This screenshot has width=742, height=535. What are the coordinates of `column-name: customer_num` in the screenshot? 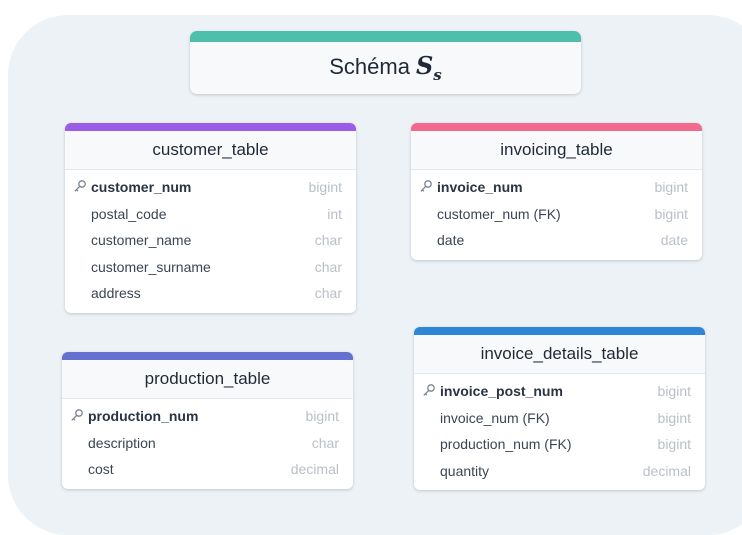 It's located at (141, 187).